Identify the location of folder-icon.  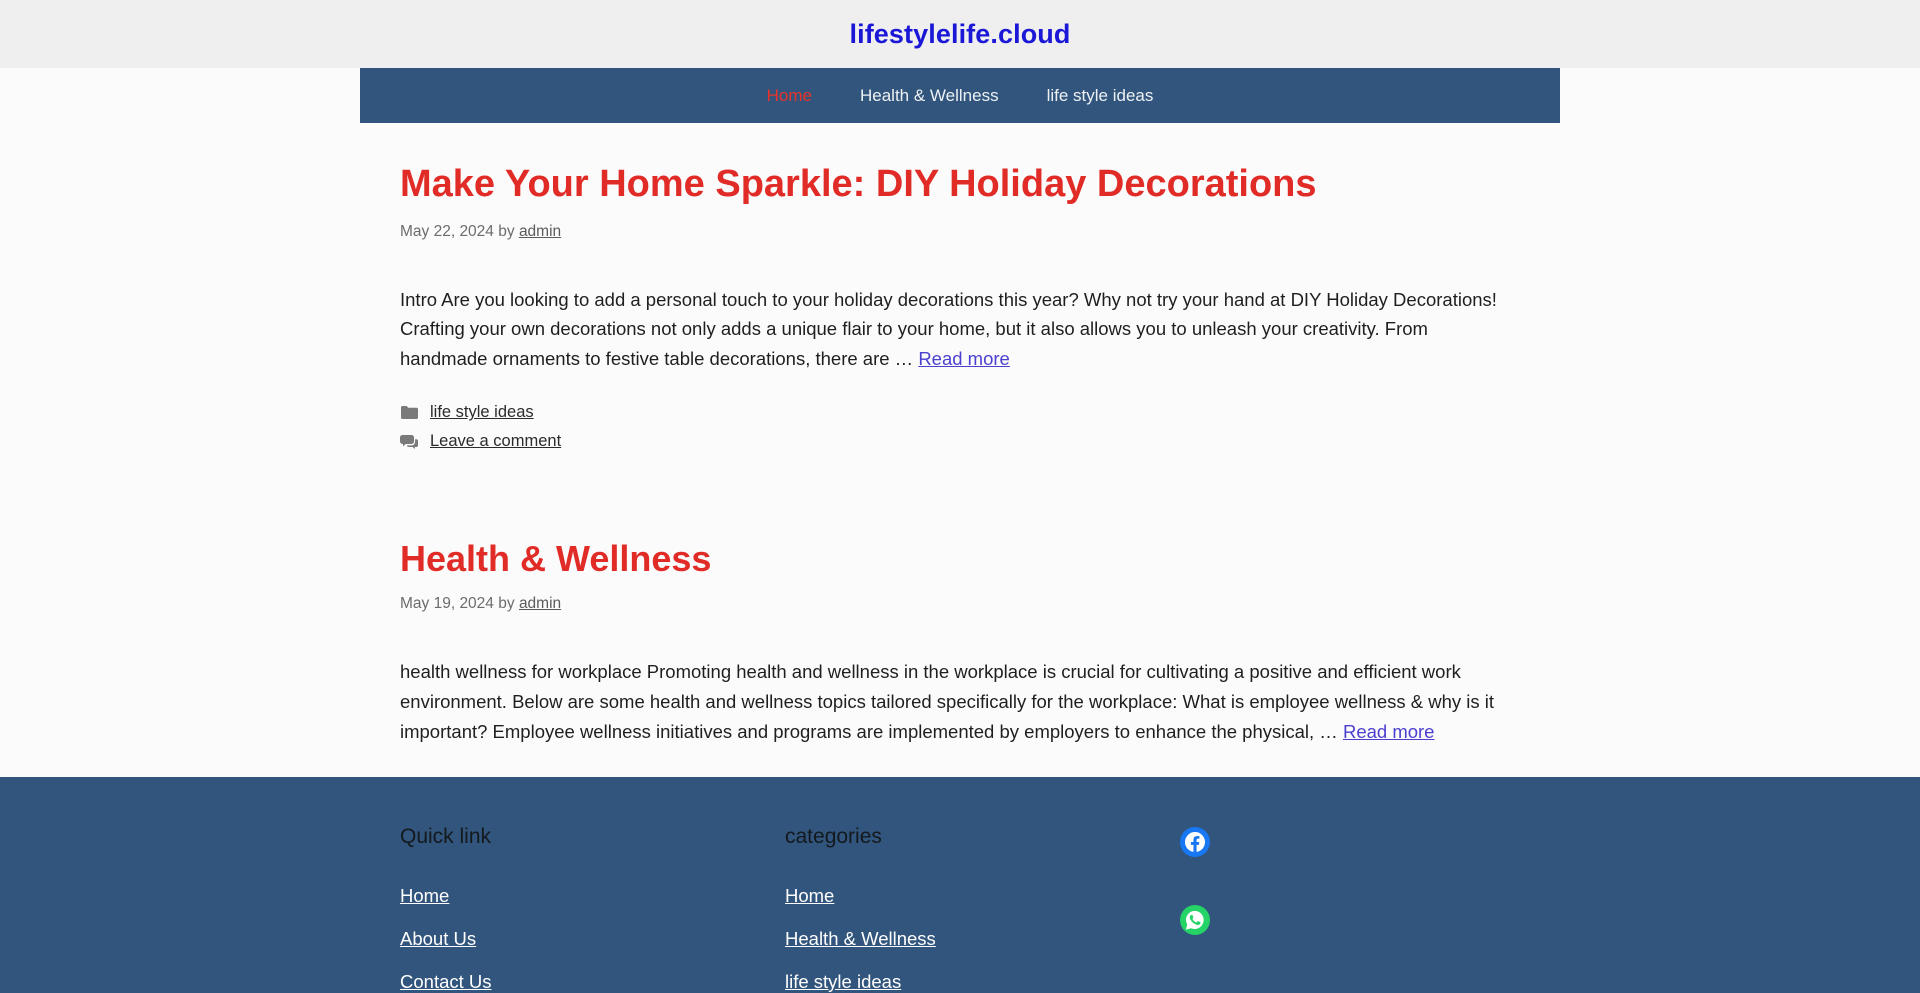
(409, 413).